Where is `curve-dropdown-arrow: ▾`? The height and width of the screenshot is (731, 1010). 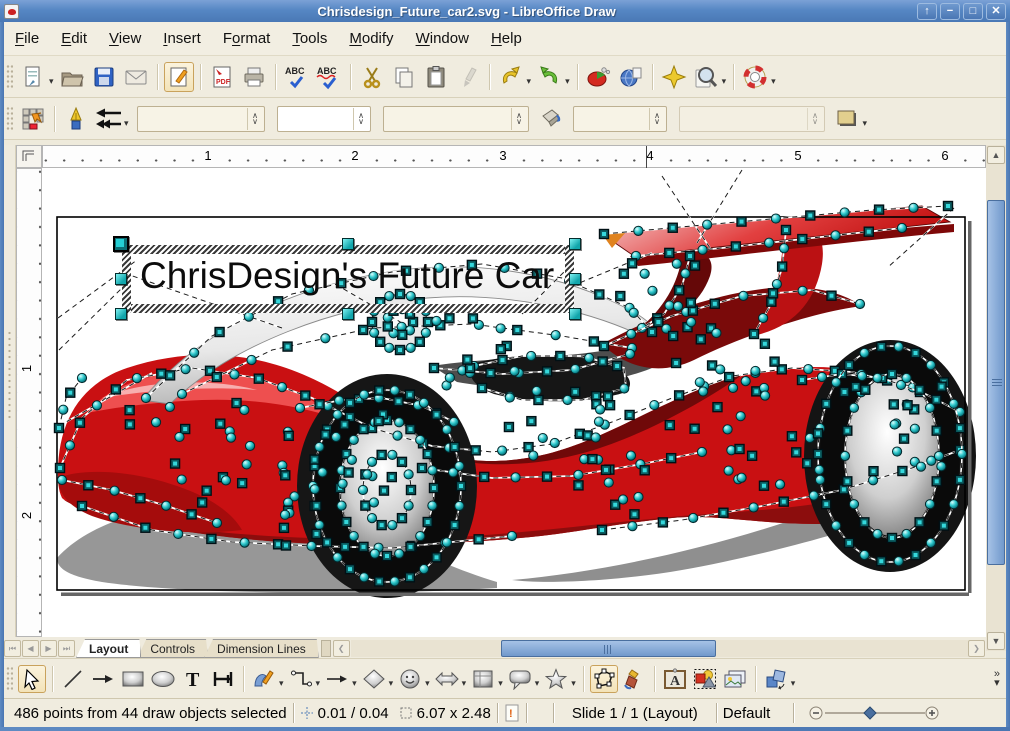 curve-dropdown-arrow: ▾ is located at coordinates (281, 683).